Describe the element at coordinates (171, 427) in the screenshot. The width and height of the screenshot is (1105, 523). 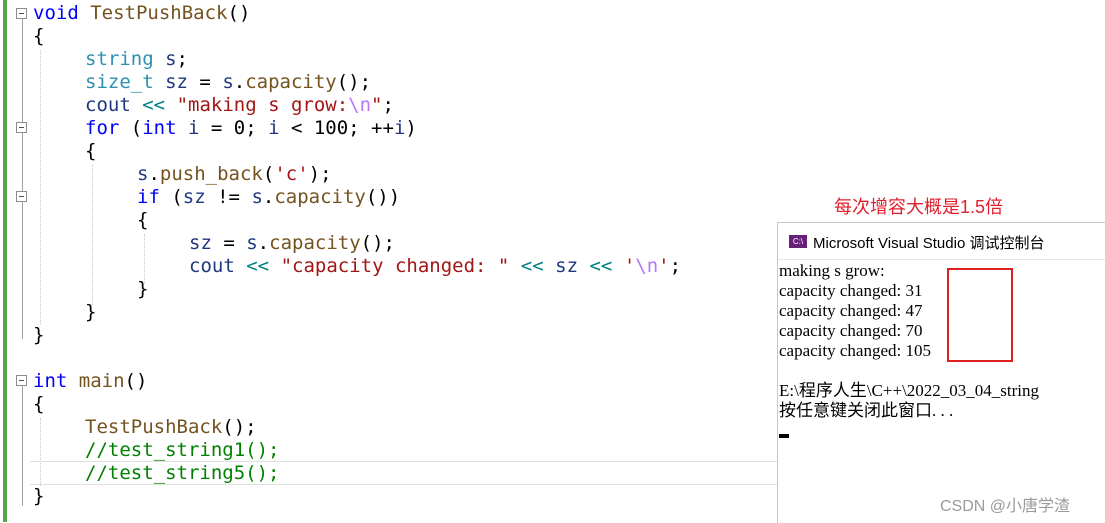
I see `code-line: TestPushBack();` at that location.